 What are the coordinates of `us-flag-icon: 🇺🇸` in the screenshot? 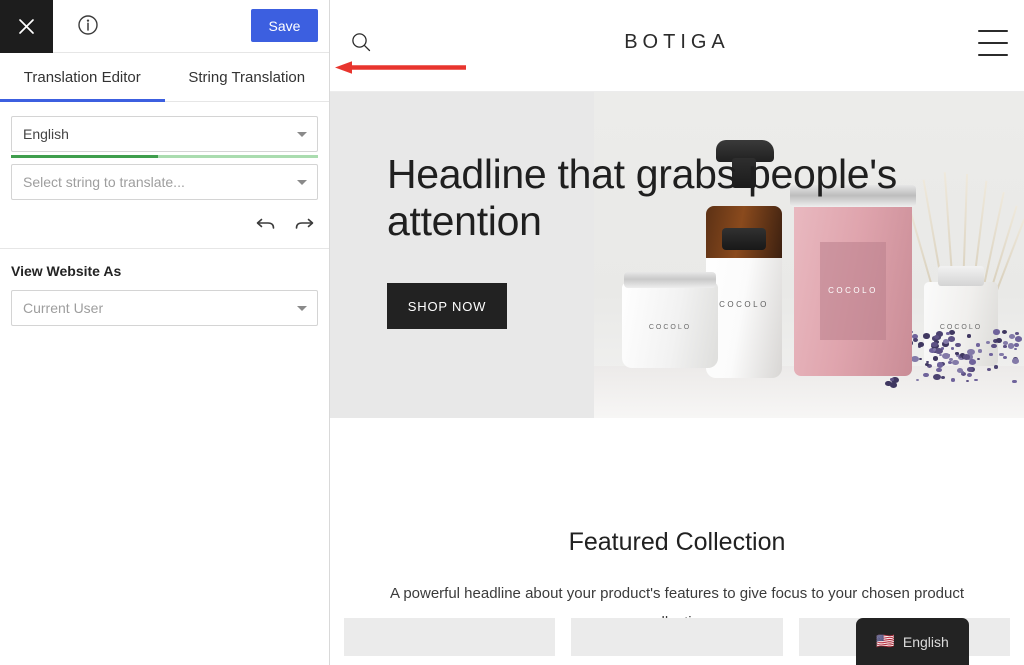 It's located at (885, 641).